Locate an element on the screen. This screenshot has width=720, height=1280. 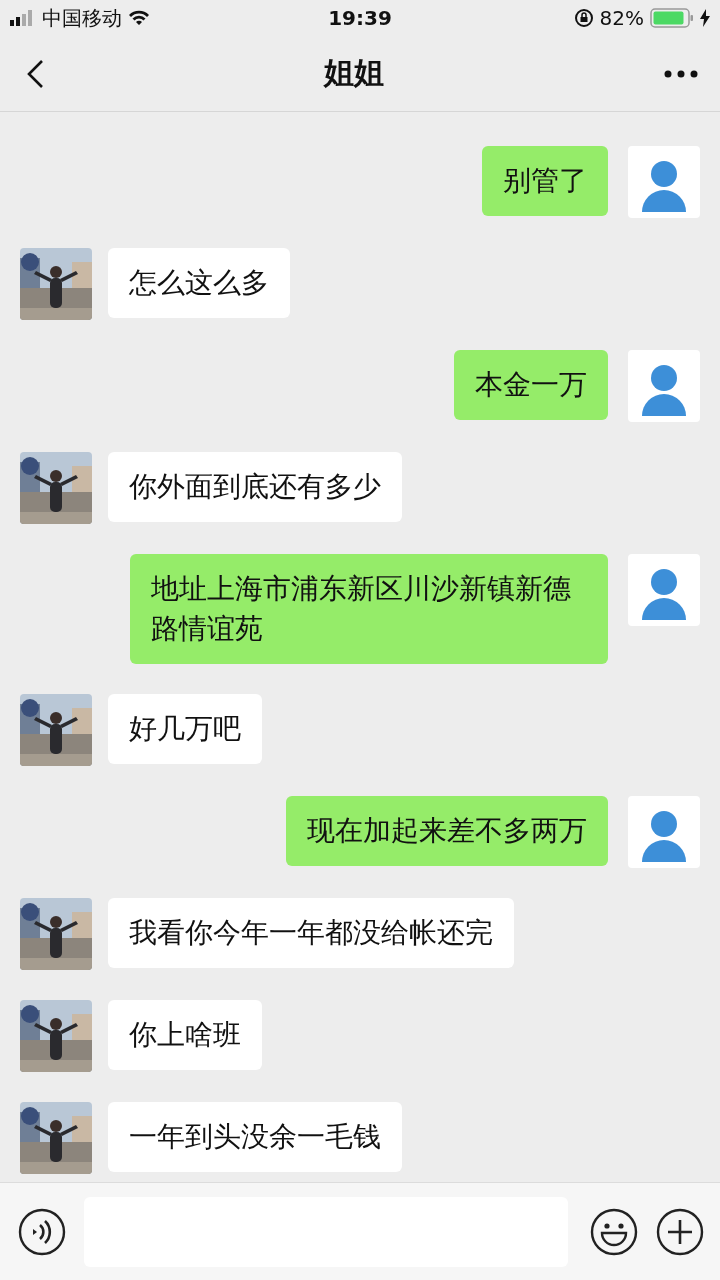
chat-title: 姐姐 is located at coordinates (354, 73).